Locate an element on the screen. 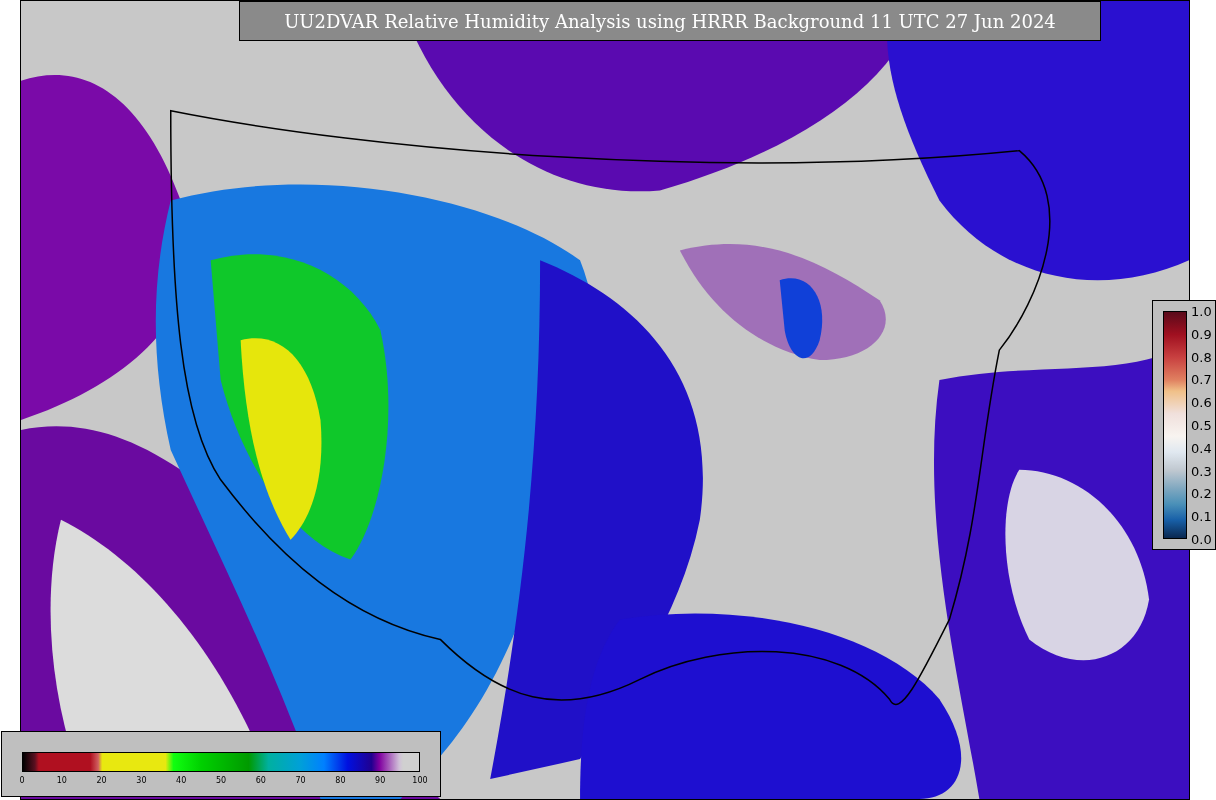 Image resolution: width=1216 pixels, height=800 pixels. tick-label: 90 is located at coordinates (380, 780).